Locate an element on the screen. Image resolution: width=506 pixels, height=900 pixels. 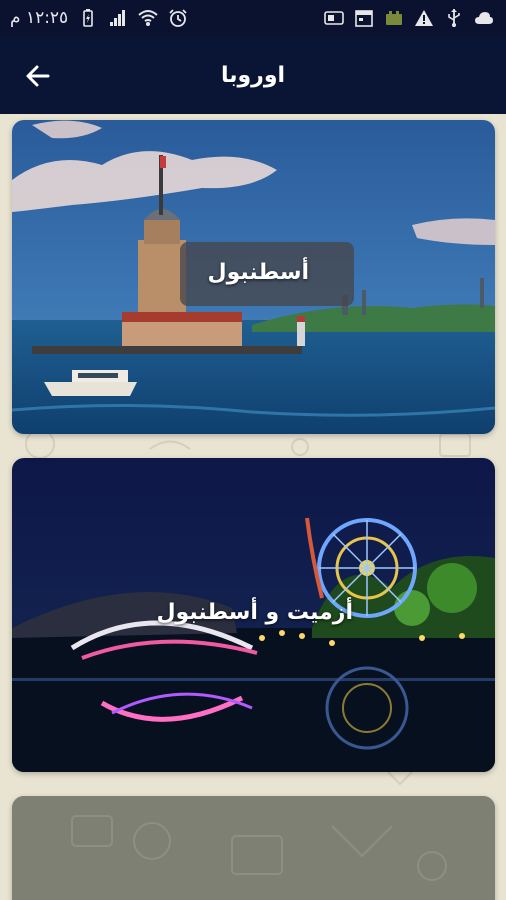
placeholder-photo is located at coordinates (253, 848).